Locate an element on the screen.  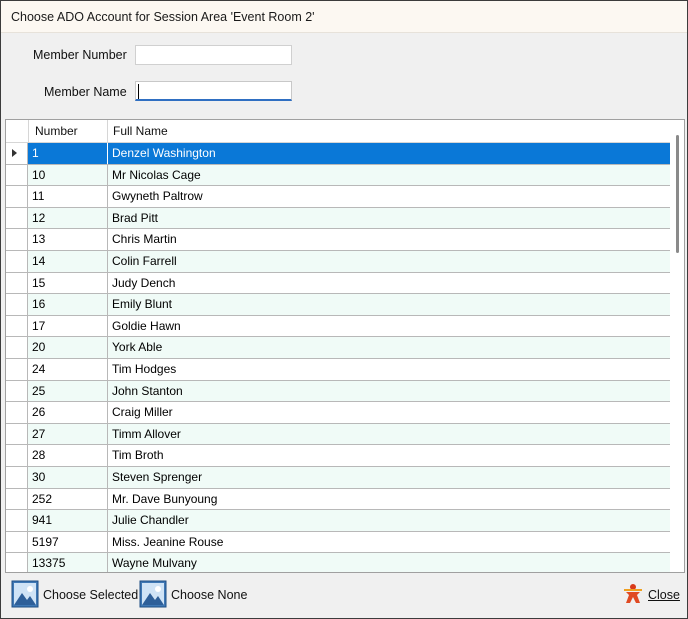
table-row: 28 Tim Broth is located at coordinates (338, 456).